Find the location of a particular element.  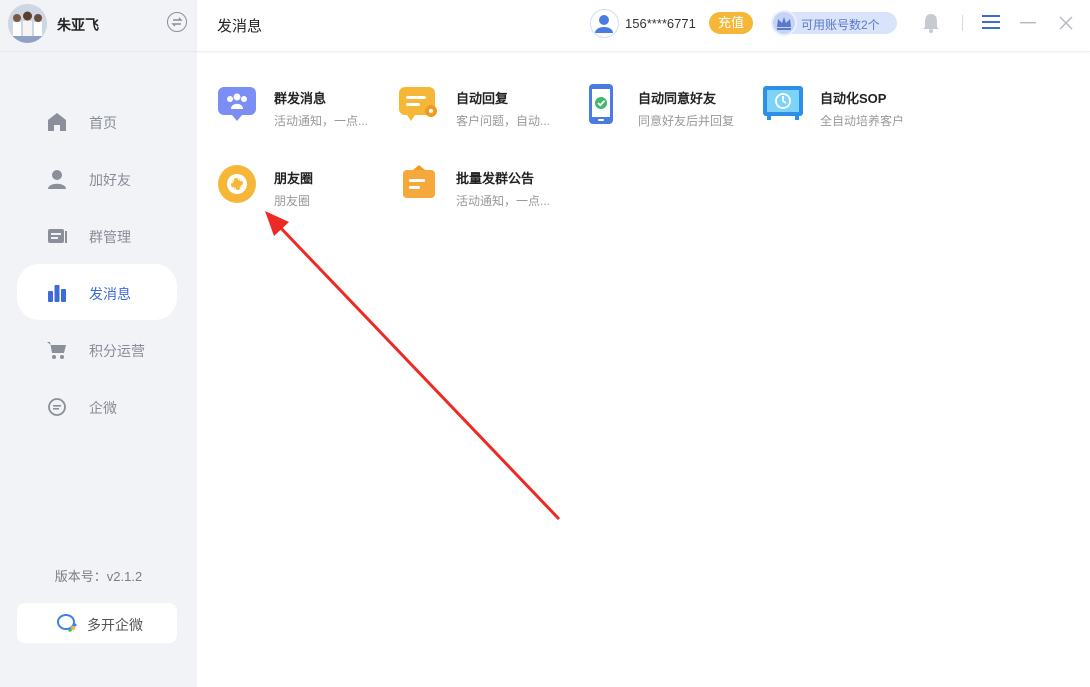

bar-chart-icon is located at coordinates (57, 293).